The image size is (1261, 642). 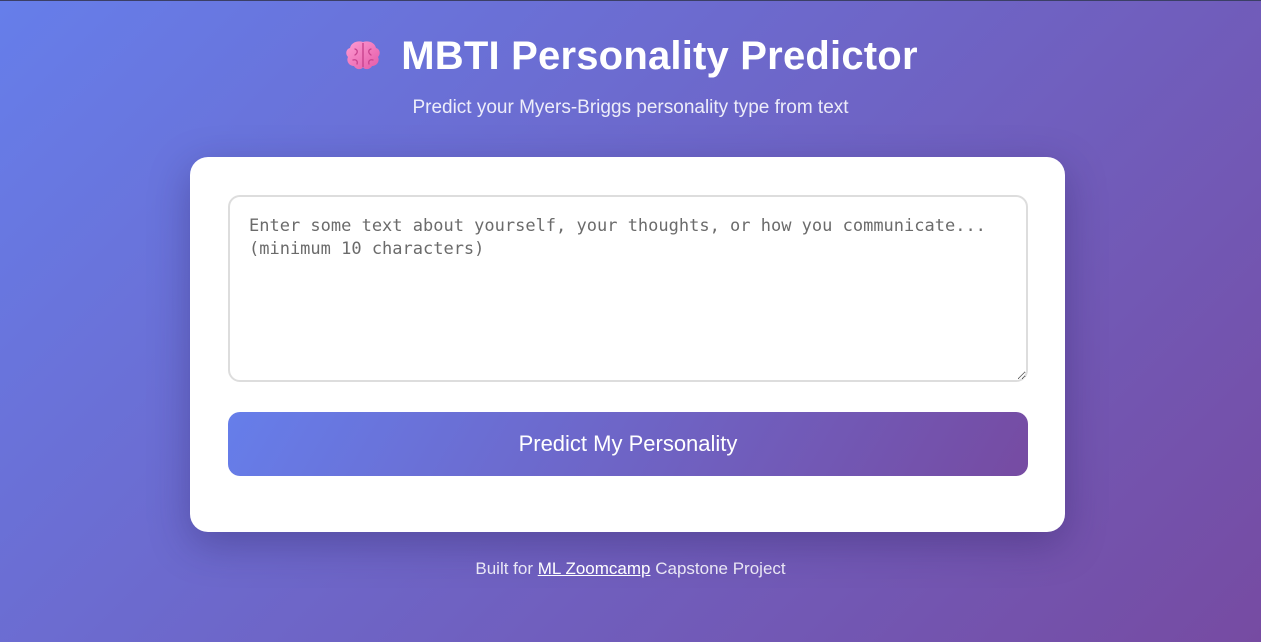 I want to click on footer: Built for ML Zoomcamp Capstone Project, so click(x=630, y=569).